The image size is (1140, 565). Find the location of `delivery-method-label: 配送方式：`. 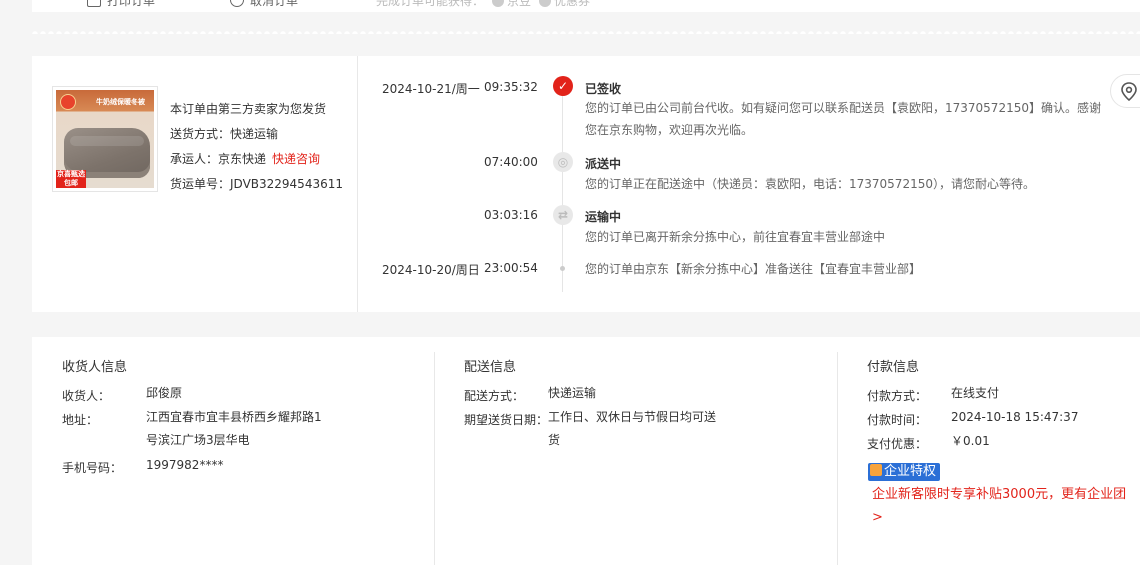

delivery-method-label: 配送方式： is located at coordinates (494, 396).